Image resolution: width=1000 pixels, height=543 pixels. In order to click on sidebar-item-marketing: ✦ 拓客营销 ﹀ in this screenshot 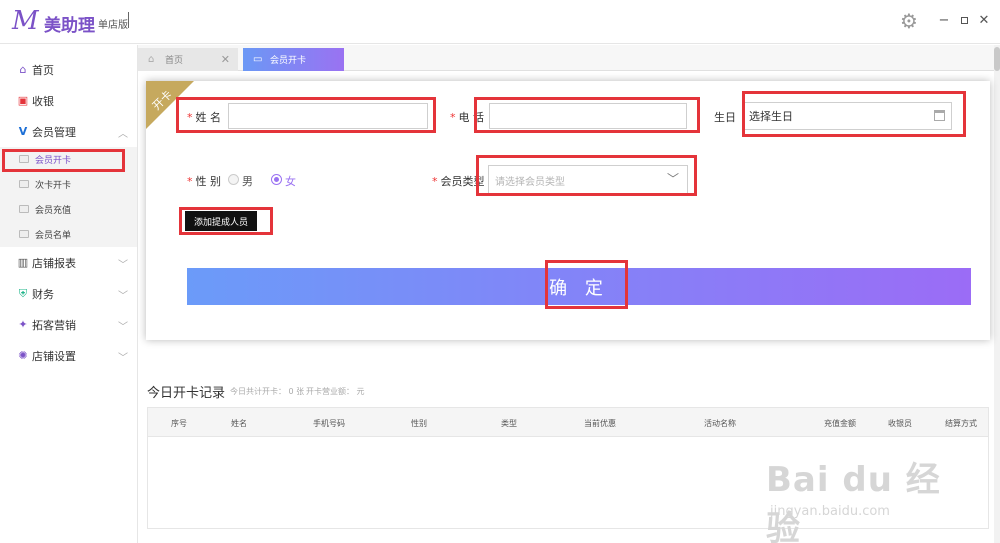, I will do `click(68, 325)`.